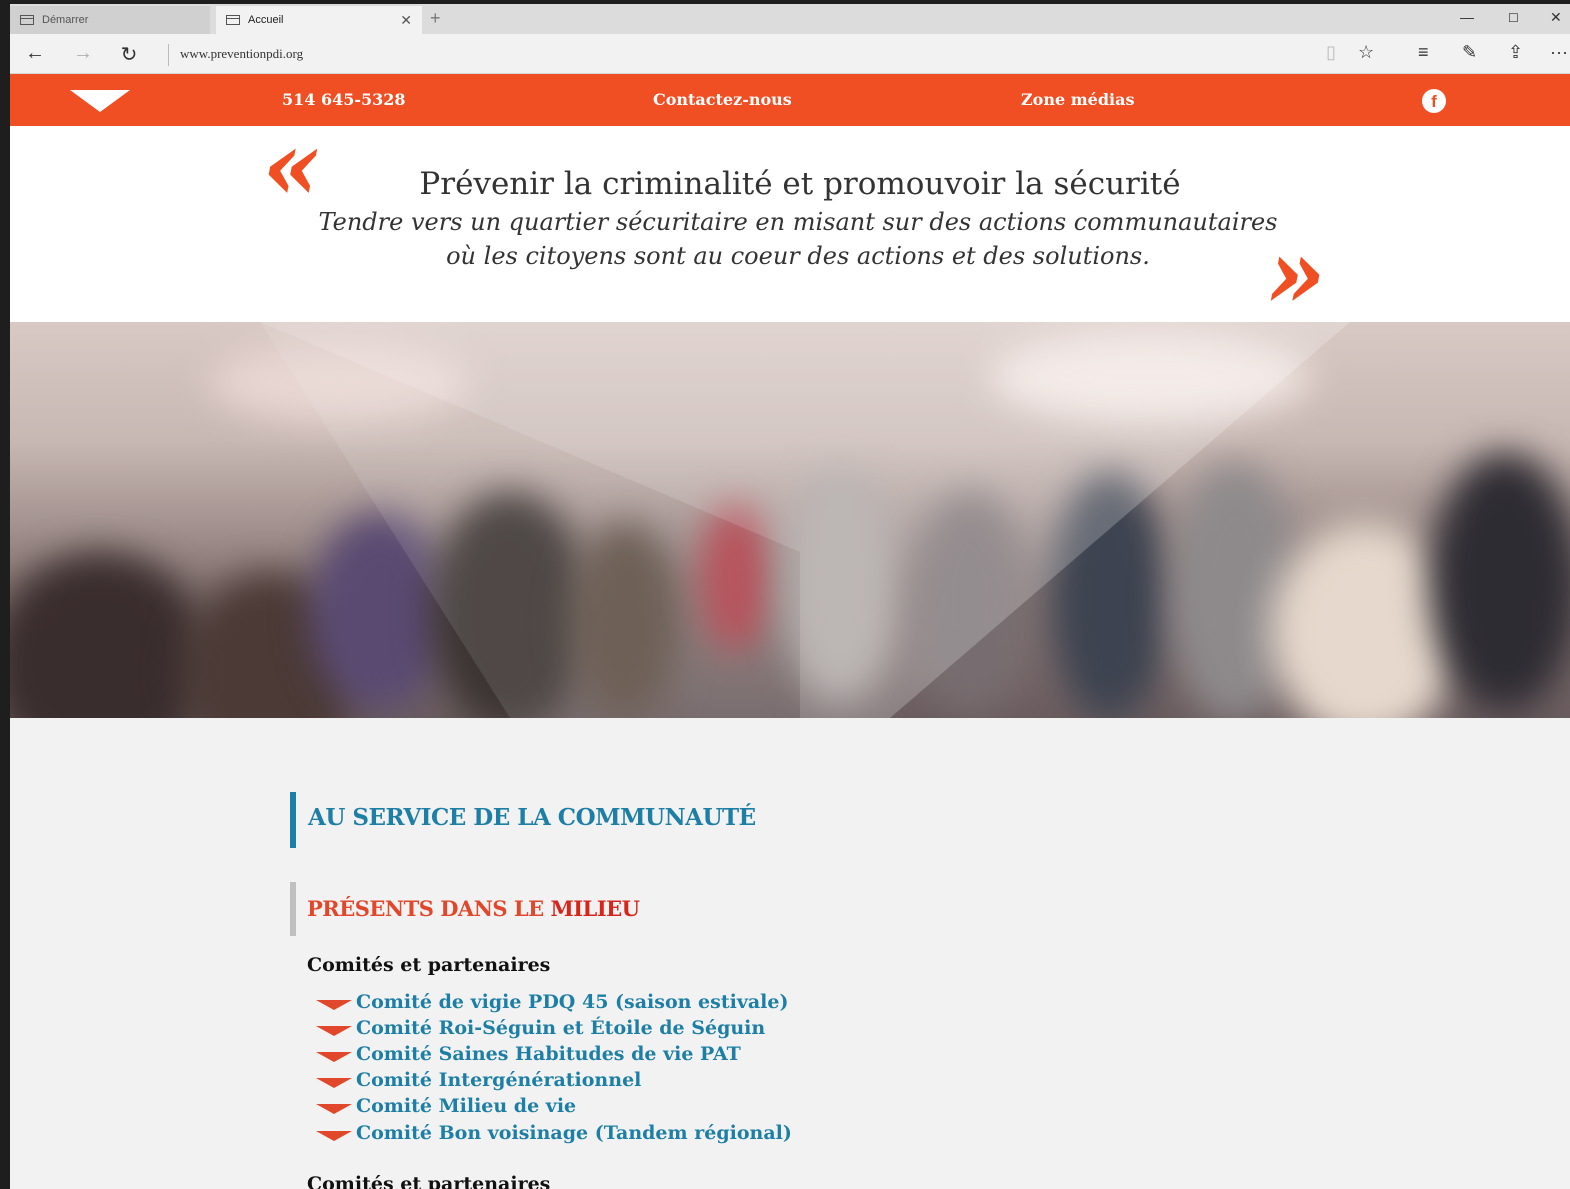 The height and width of the screenshot is (1189, 1570). Describe the element at coordinates (35, 53) in the screenshot. I see `back-arrow-icon: ←` at that location.